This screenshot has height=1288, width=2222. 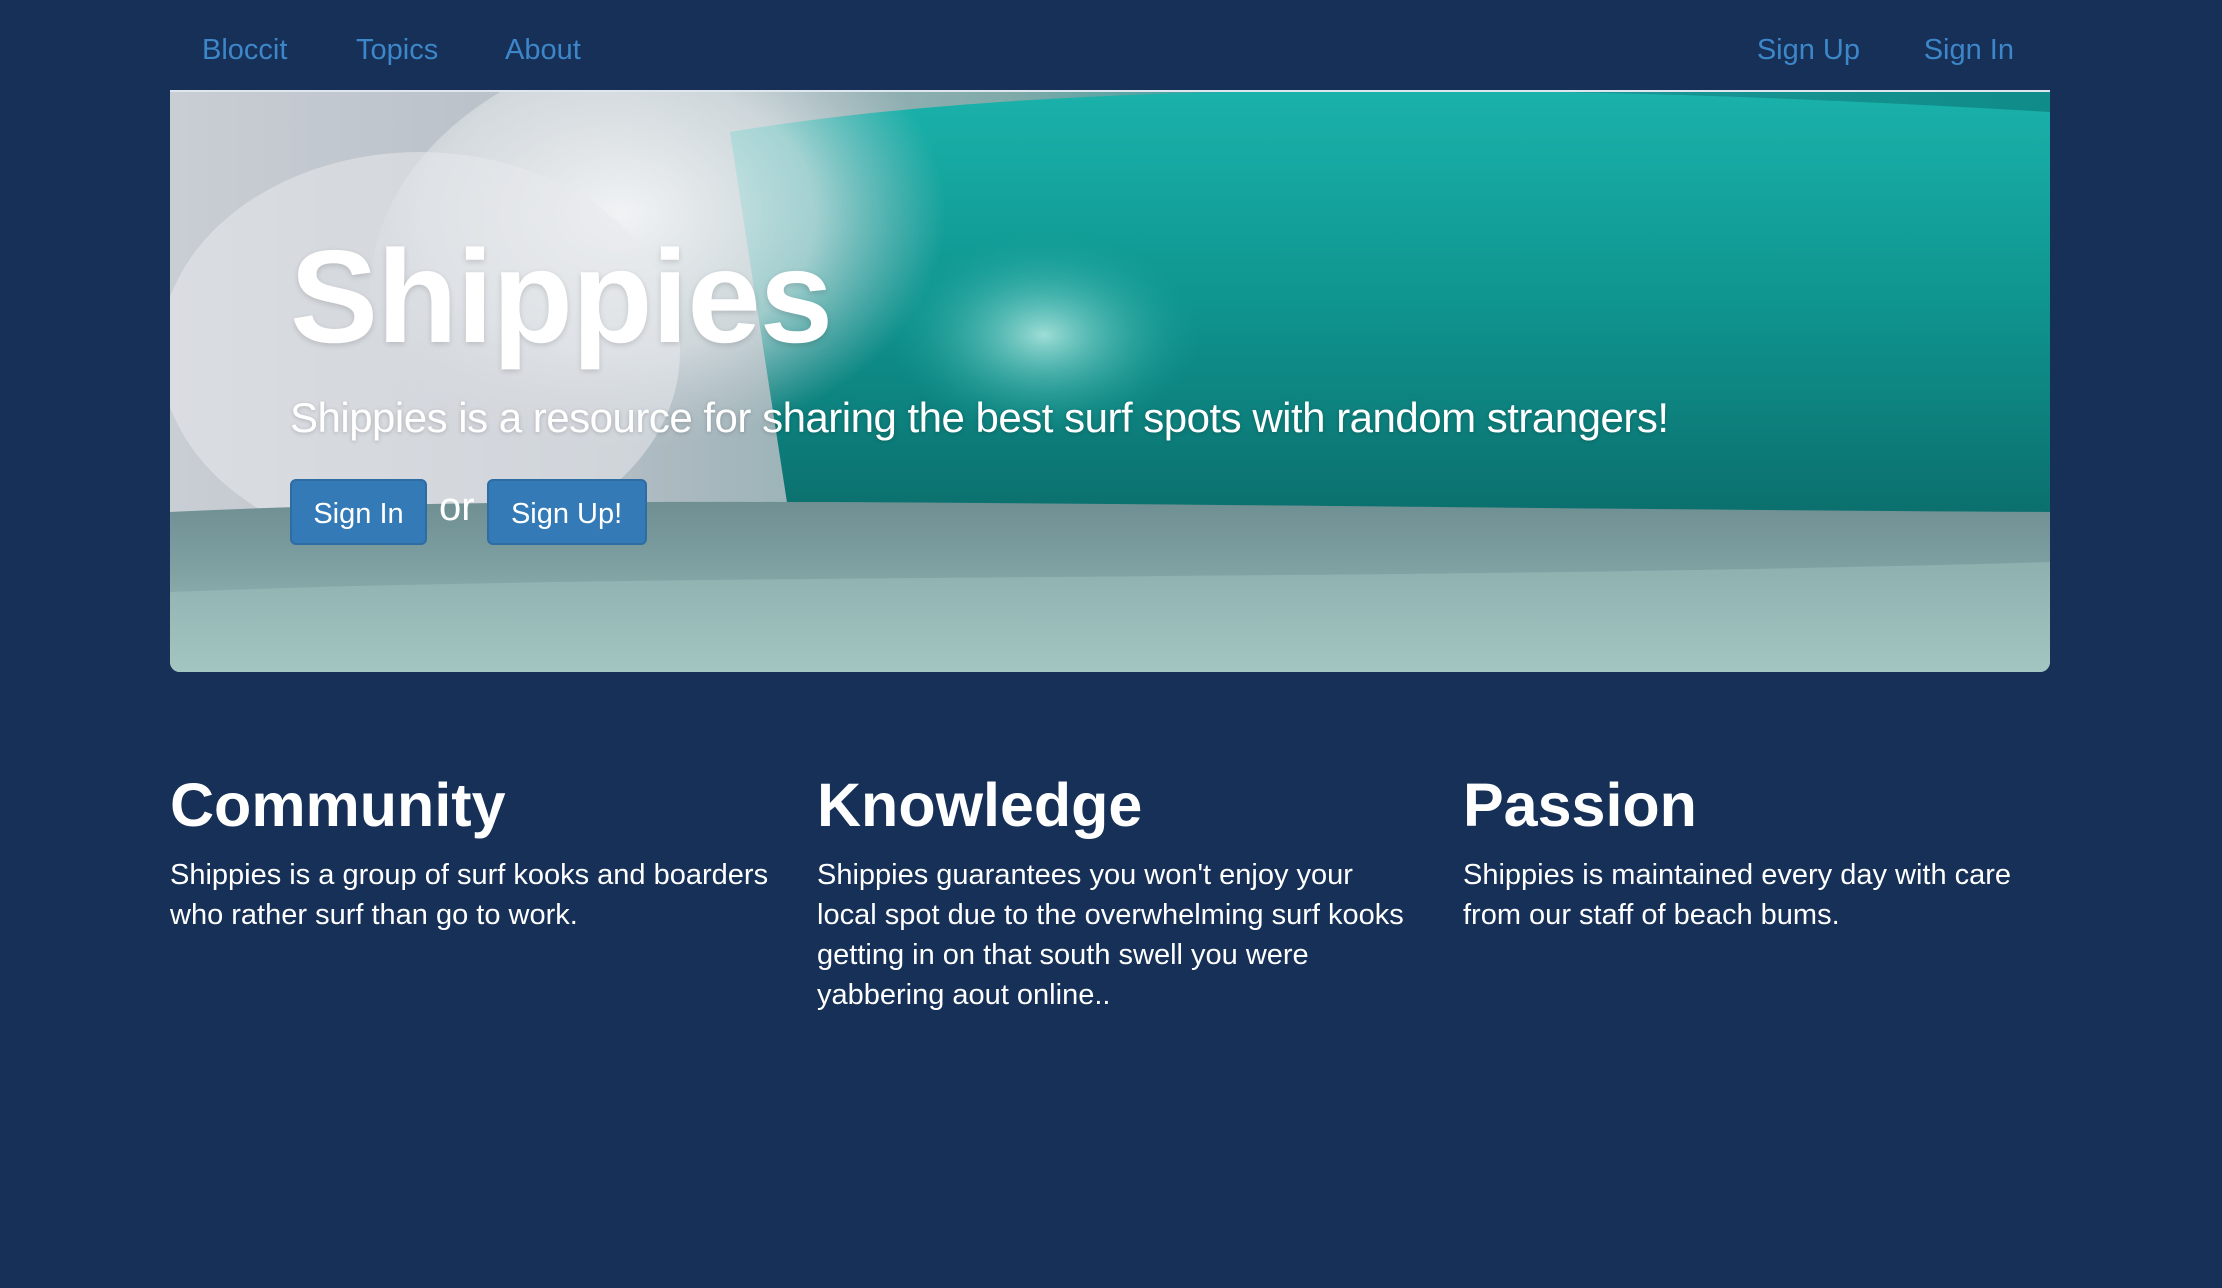 What do you see at coordinates (338, 805) in the screenshot?
I see `feature-title: Community` at bounding box center [338, 805].